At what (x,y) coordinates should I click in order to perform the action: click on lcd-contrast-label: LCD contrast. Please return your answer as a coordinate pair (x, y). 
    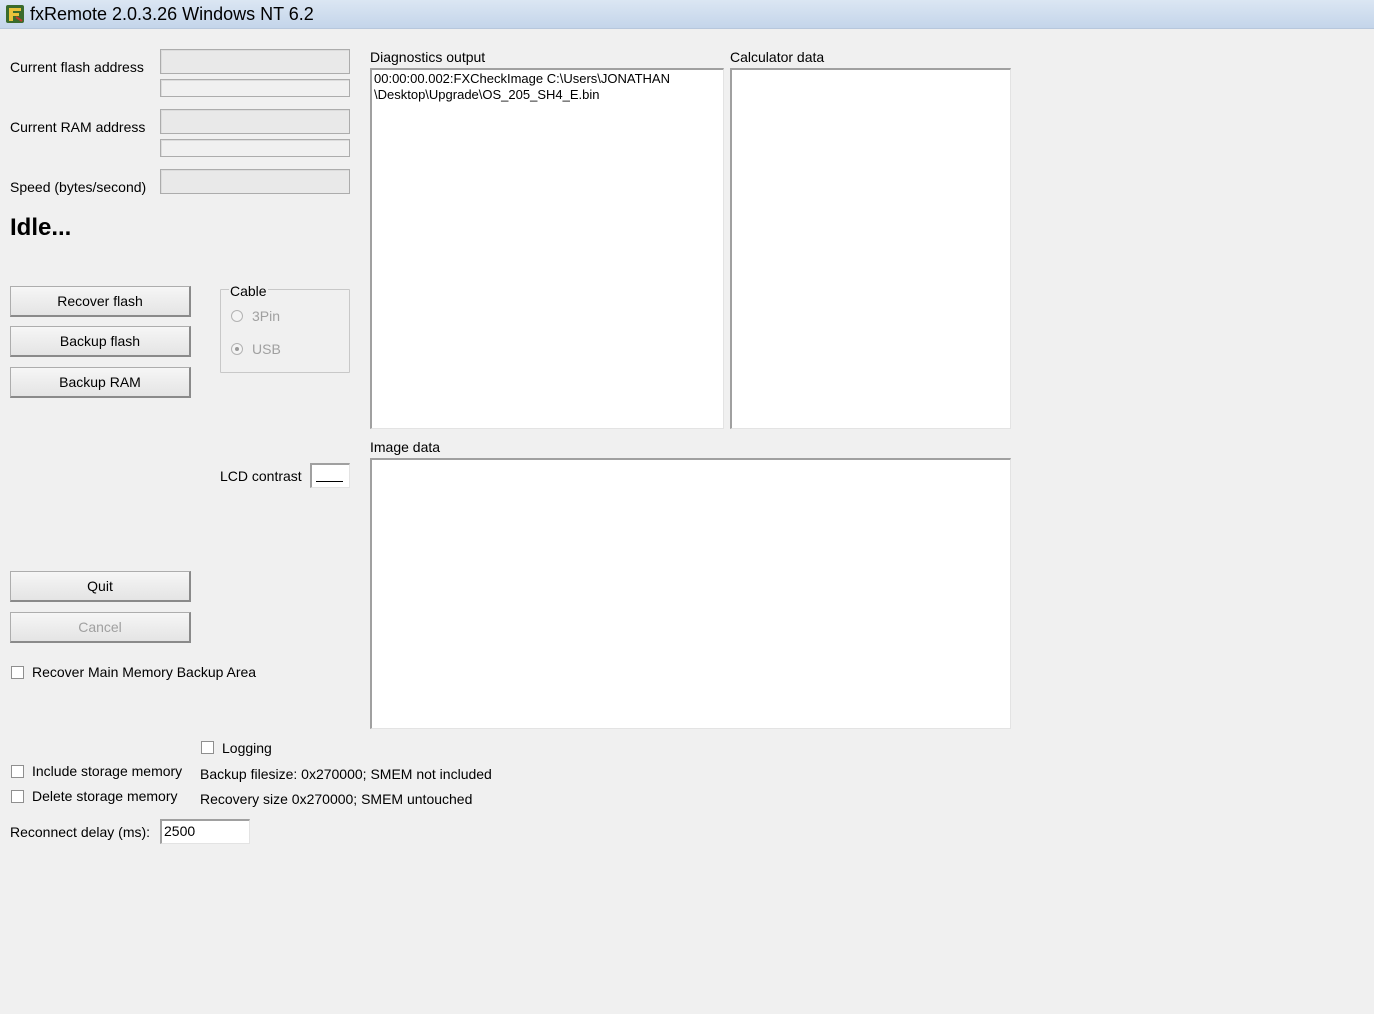
    Looking at the image, I should click on (261, 476).